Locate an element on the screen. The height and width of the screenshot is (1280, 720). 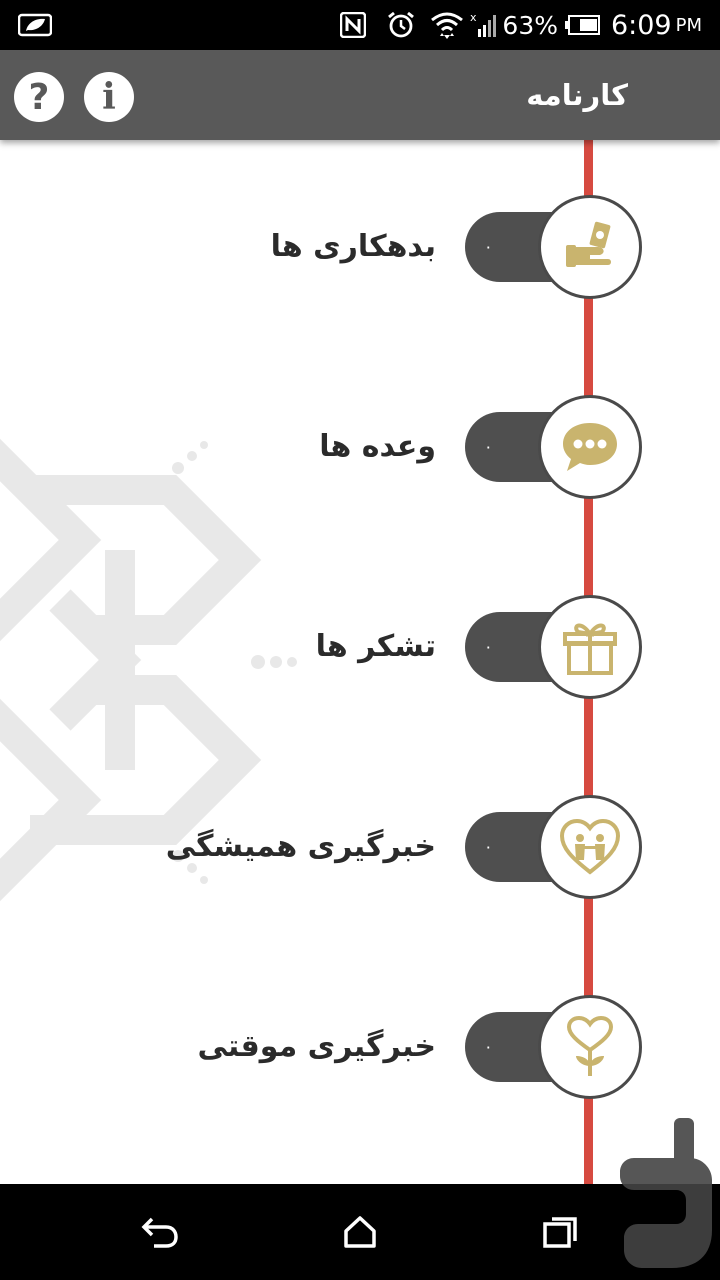
back-icon is located at coordinates (159, 1232).